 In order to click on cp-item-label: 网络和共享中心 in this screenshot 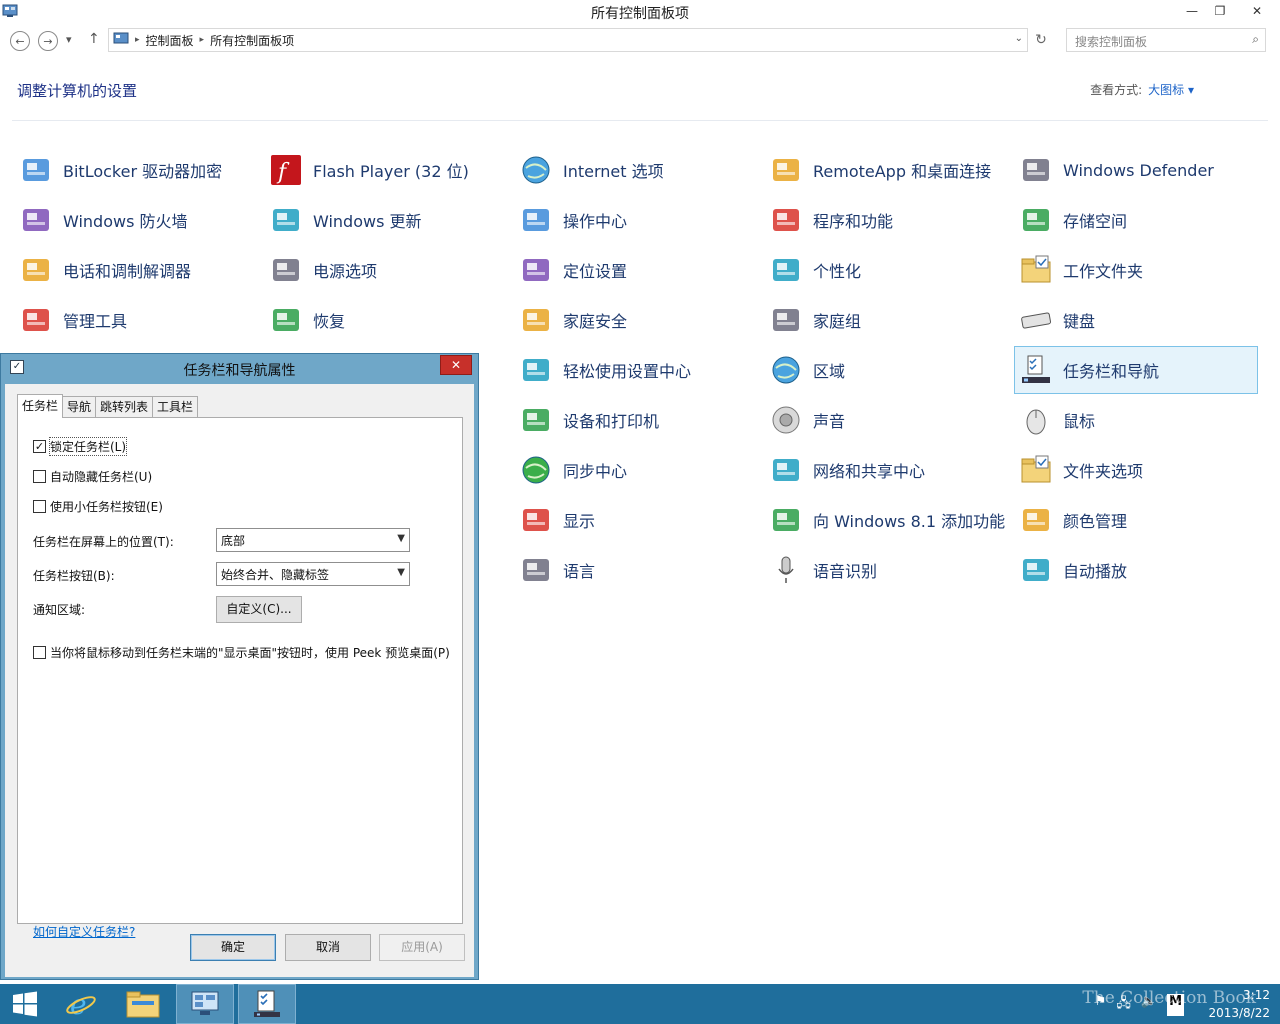, I will do `click(869, 471)`.